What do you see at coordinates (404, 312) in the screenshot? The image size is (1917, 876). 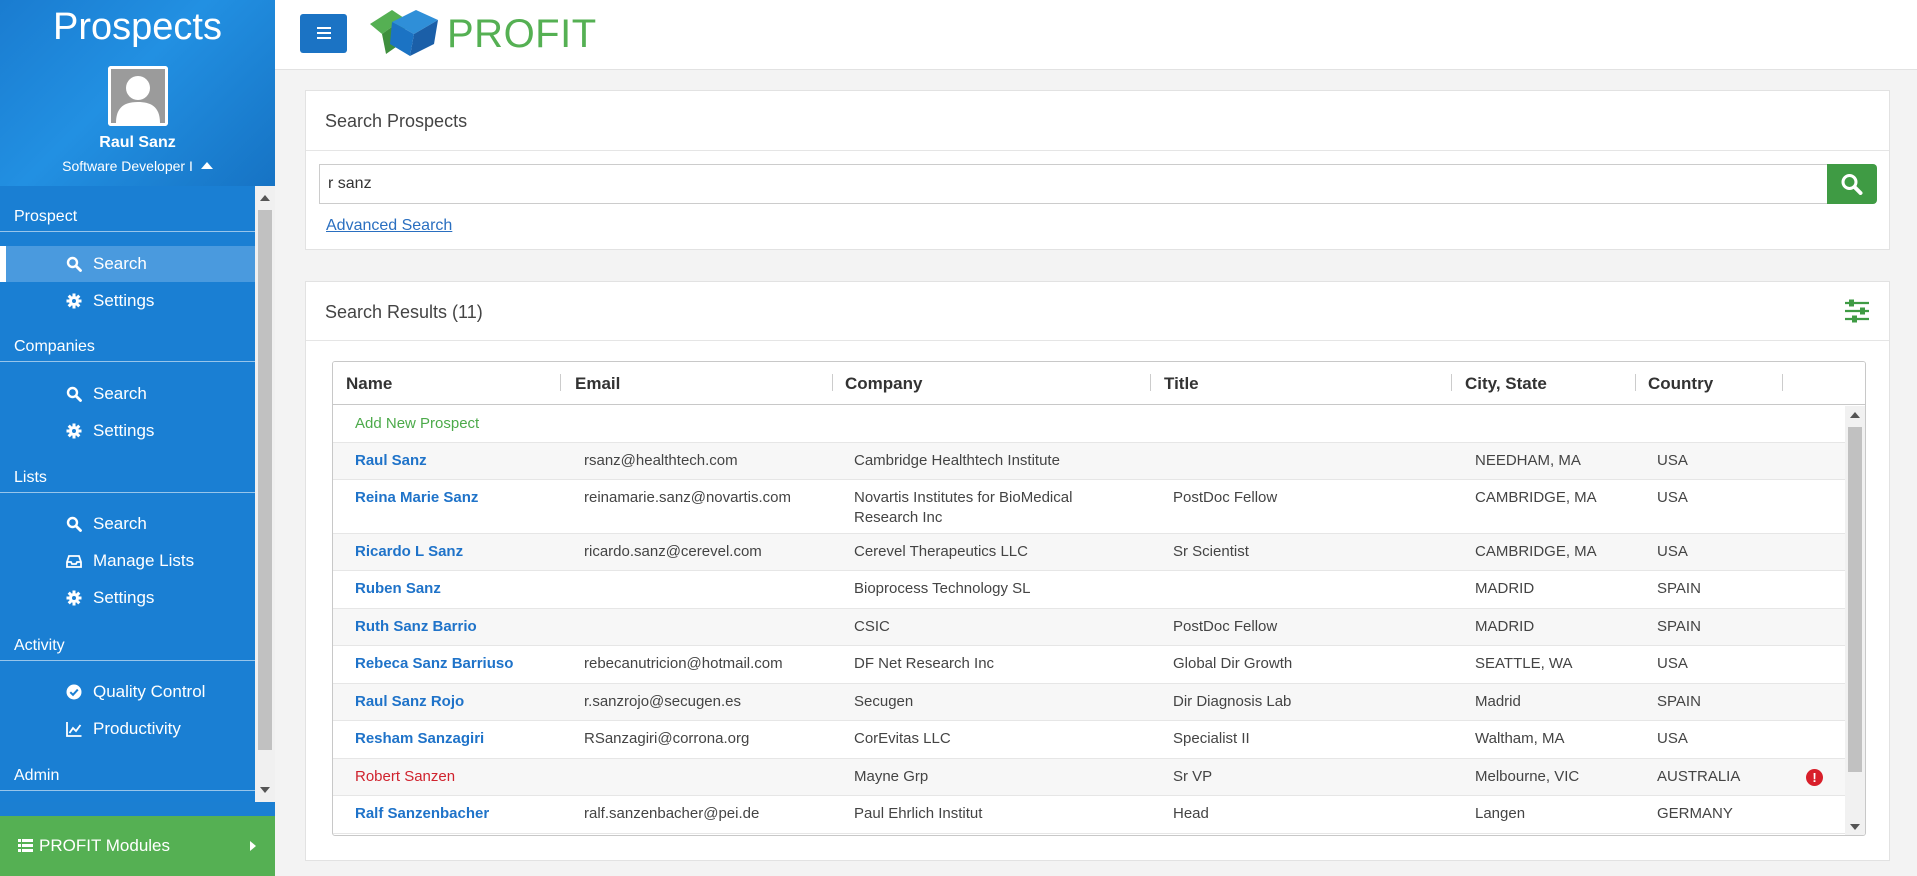 I see `results-panel-title: Search Results (11)` at bounding box center [404, 312].